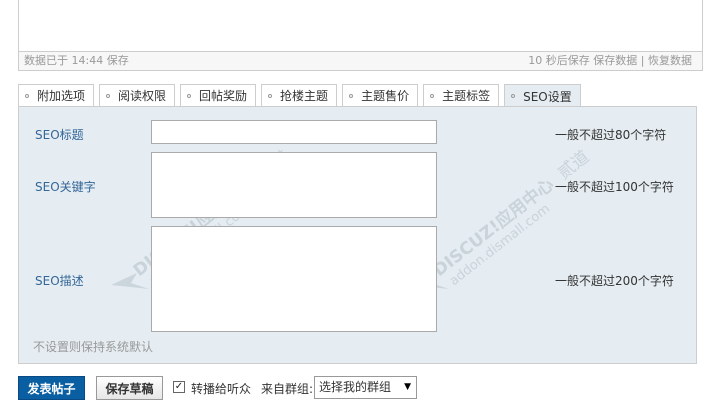 This screenshot has width=706, height=406. What do you see at coordinates (500, 245) in the screenshot?
I see `watermark-site: addon.dismall.com` at bounding box center [500, 245].